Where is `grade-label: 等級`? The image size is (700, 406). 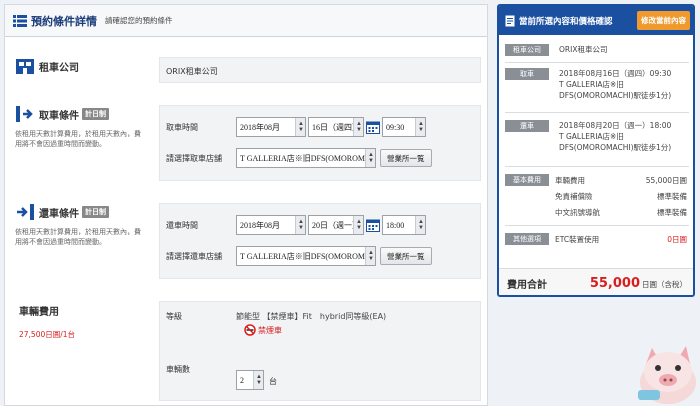
grade-label: 等級 is located at coordinates (174, 316).